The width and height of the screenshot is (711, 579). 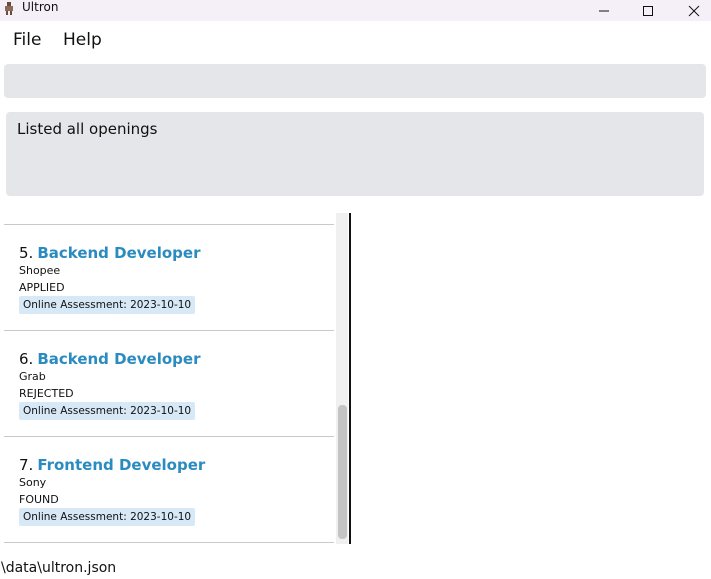 What do you see at coordinates (342, 472) in the screenshot?
I see `list-scrollbar-thumb` at bounding box center [342, 472].